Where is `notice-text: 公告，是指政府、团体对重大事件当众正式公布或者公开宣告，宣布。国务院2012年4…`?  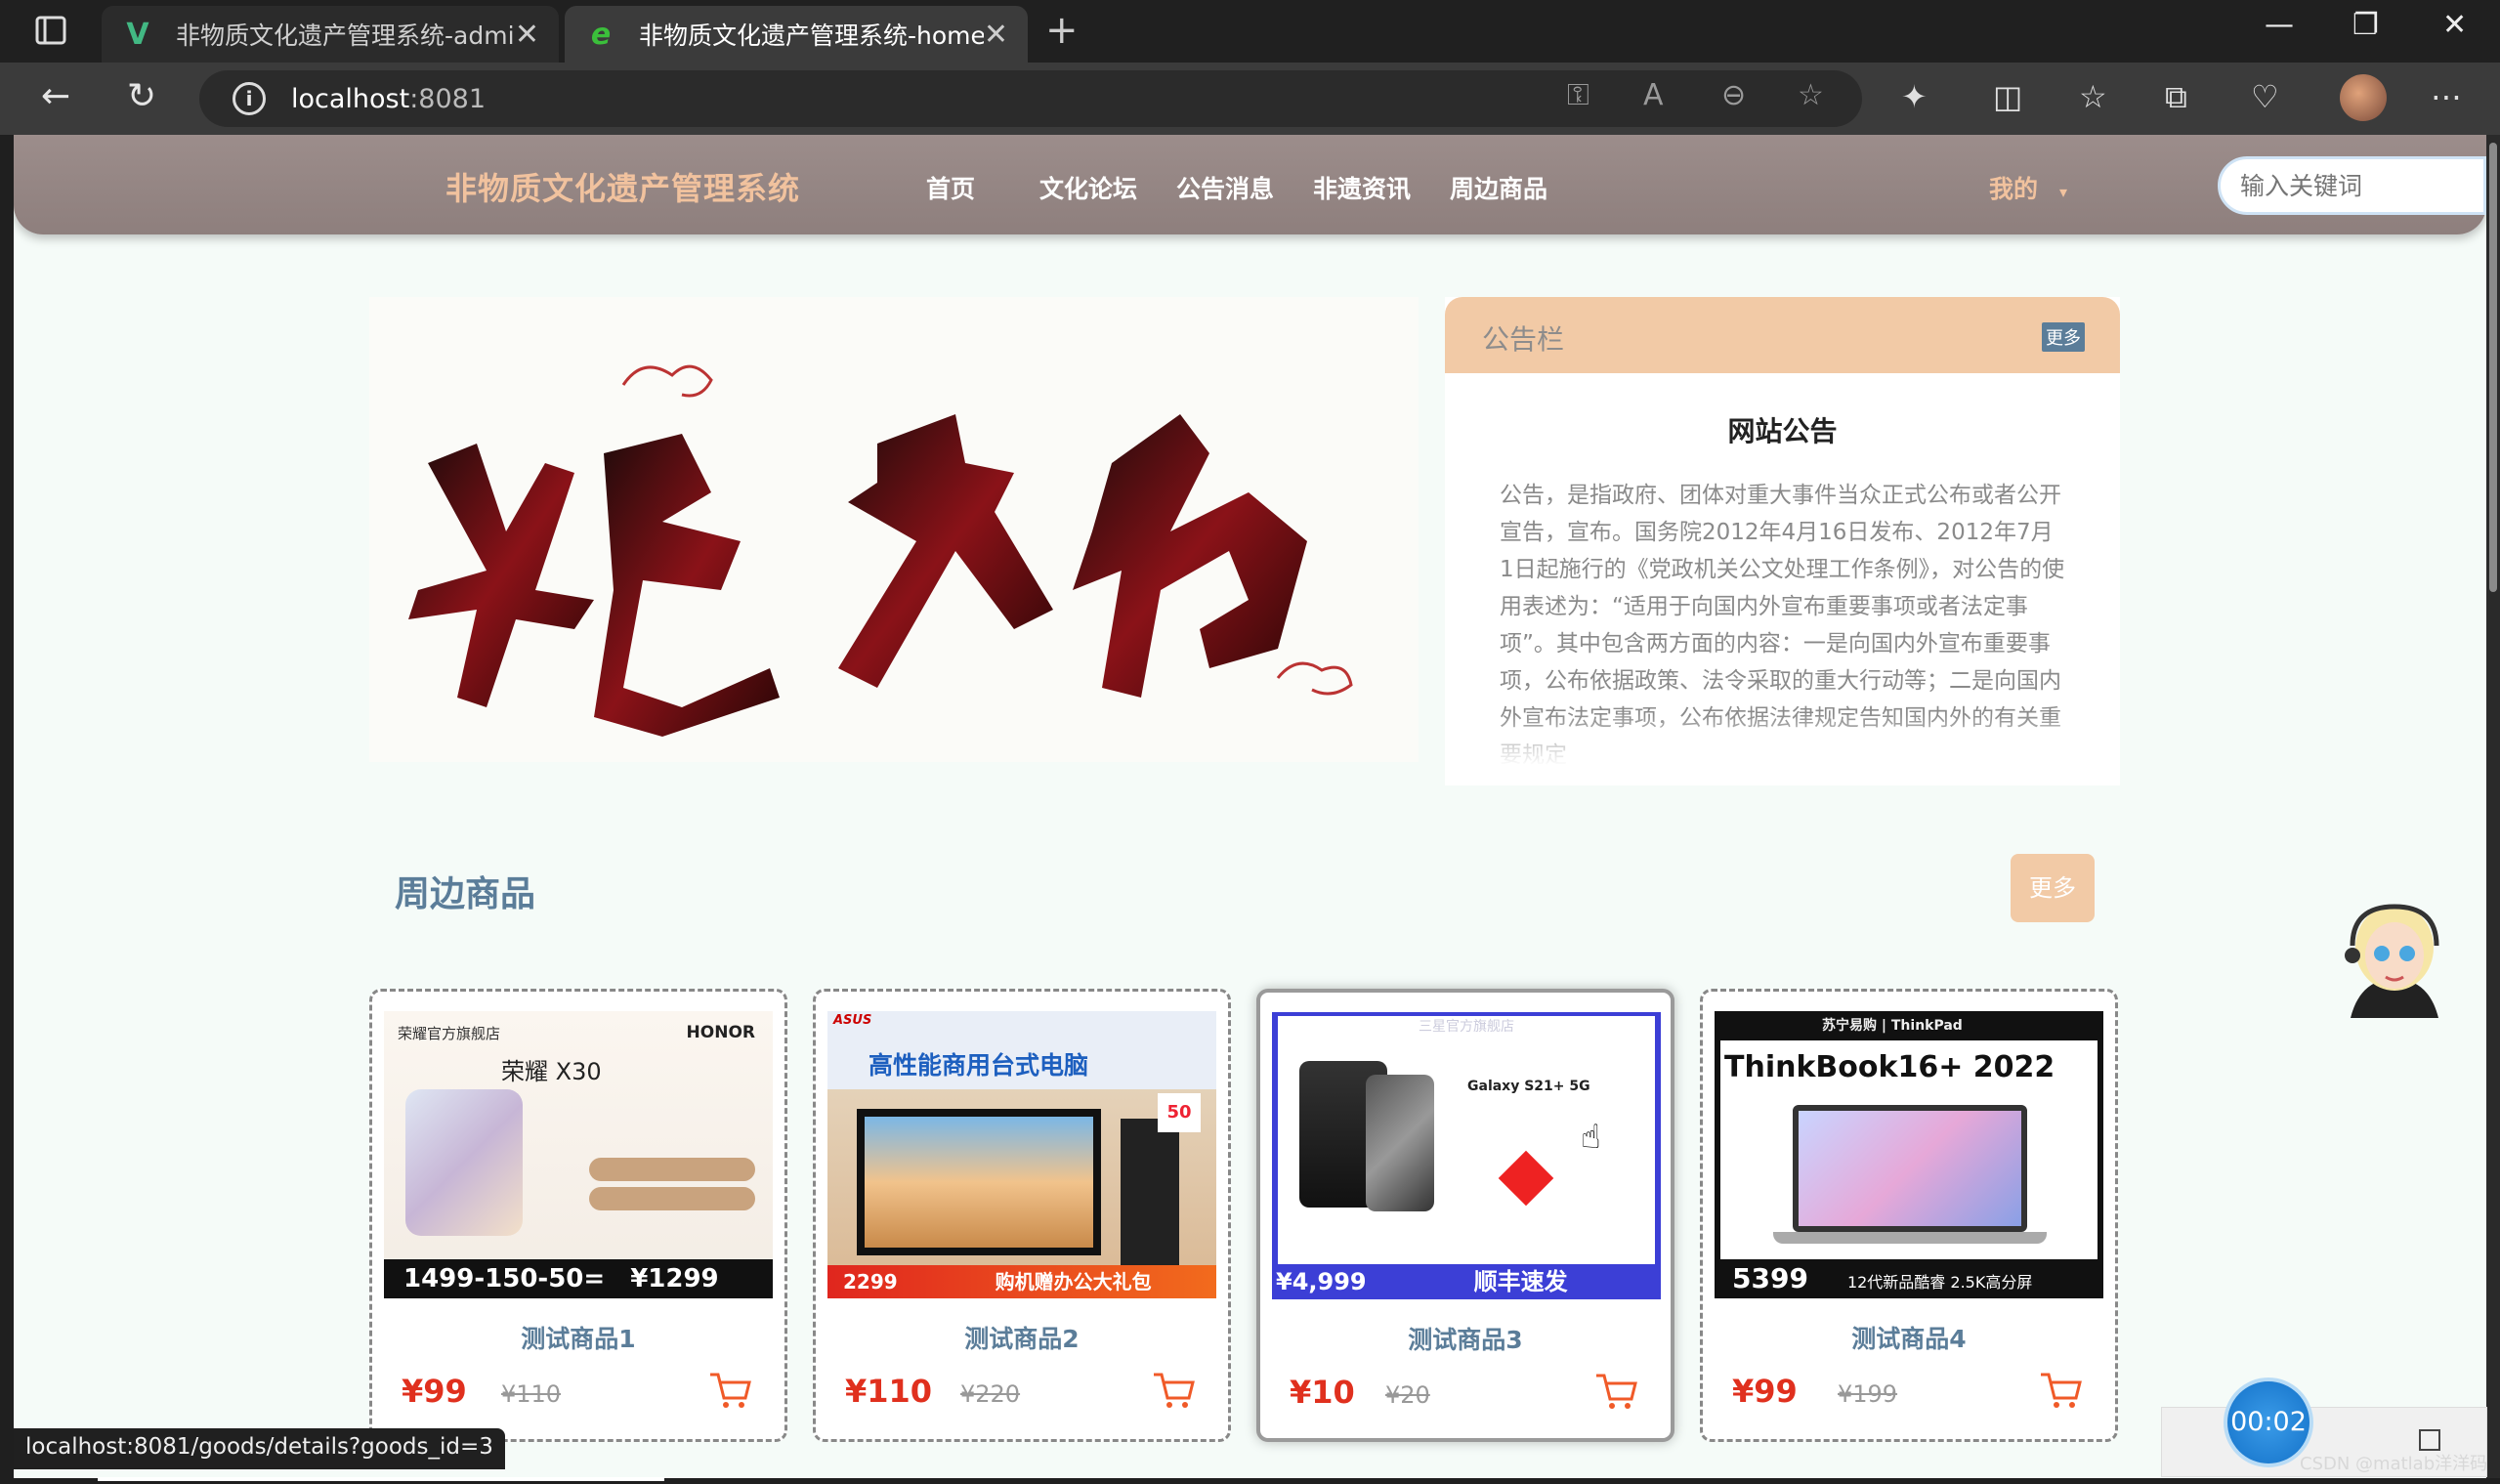
notice-text: 公告，是指政府、团体对重大事件当众正式公布或者公开宣告，宣布。国务院2012年4… is located at coordinates (1782, 624).